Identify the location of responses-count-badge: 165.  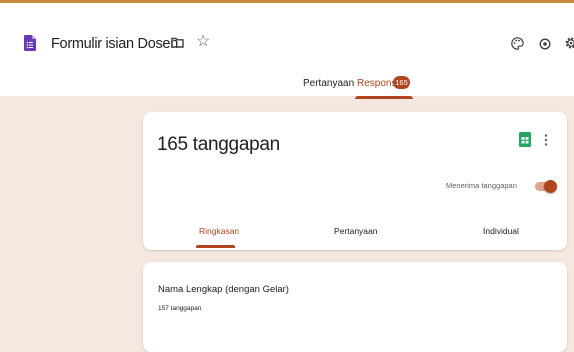
(401, 82).